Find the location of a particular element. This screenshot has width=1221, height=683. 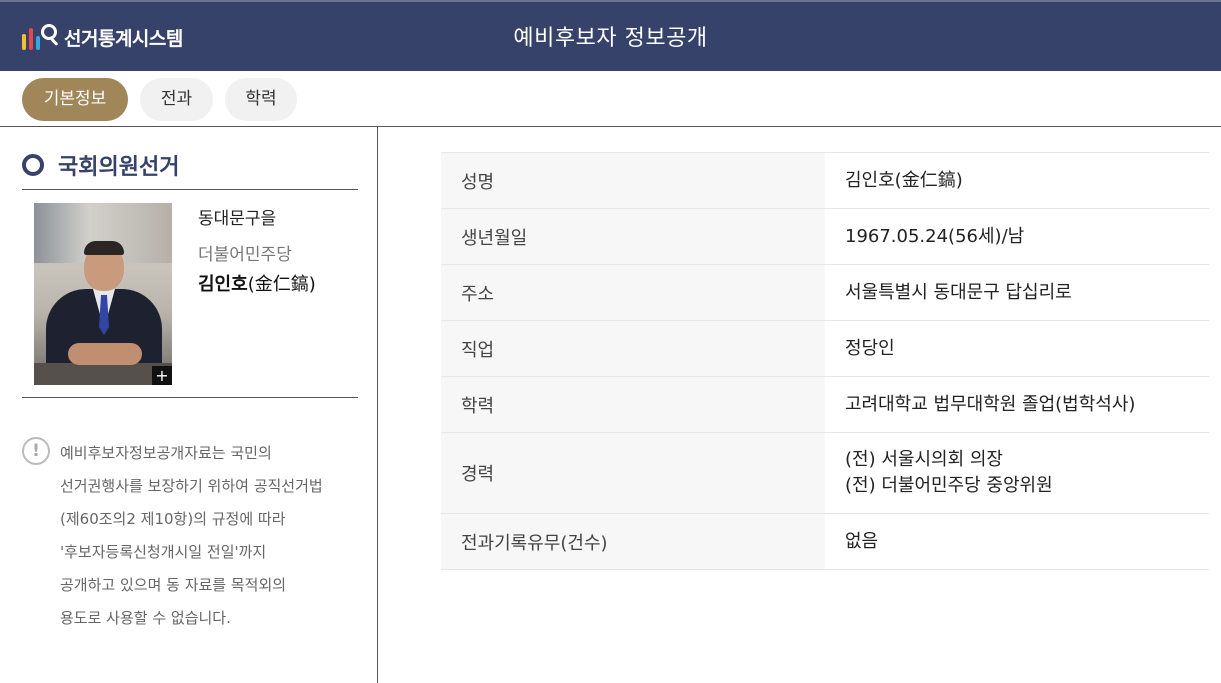

row-label: 경력 is located at coordinates (633, 473).